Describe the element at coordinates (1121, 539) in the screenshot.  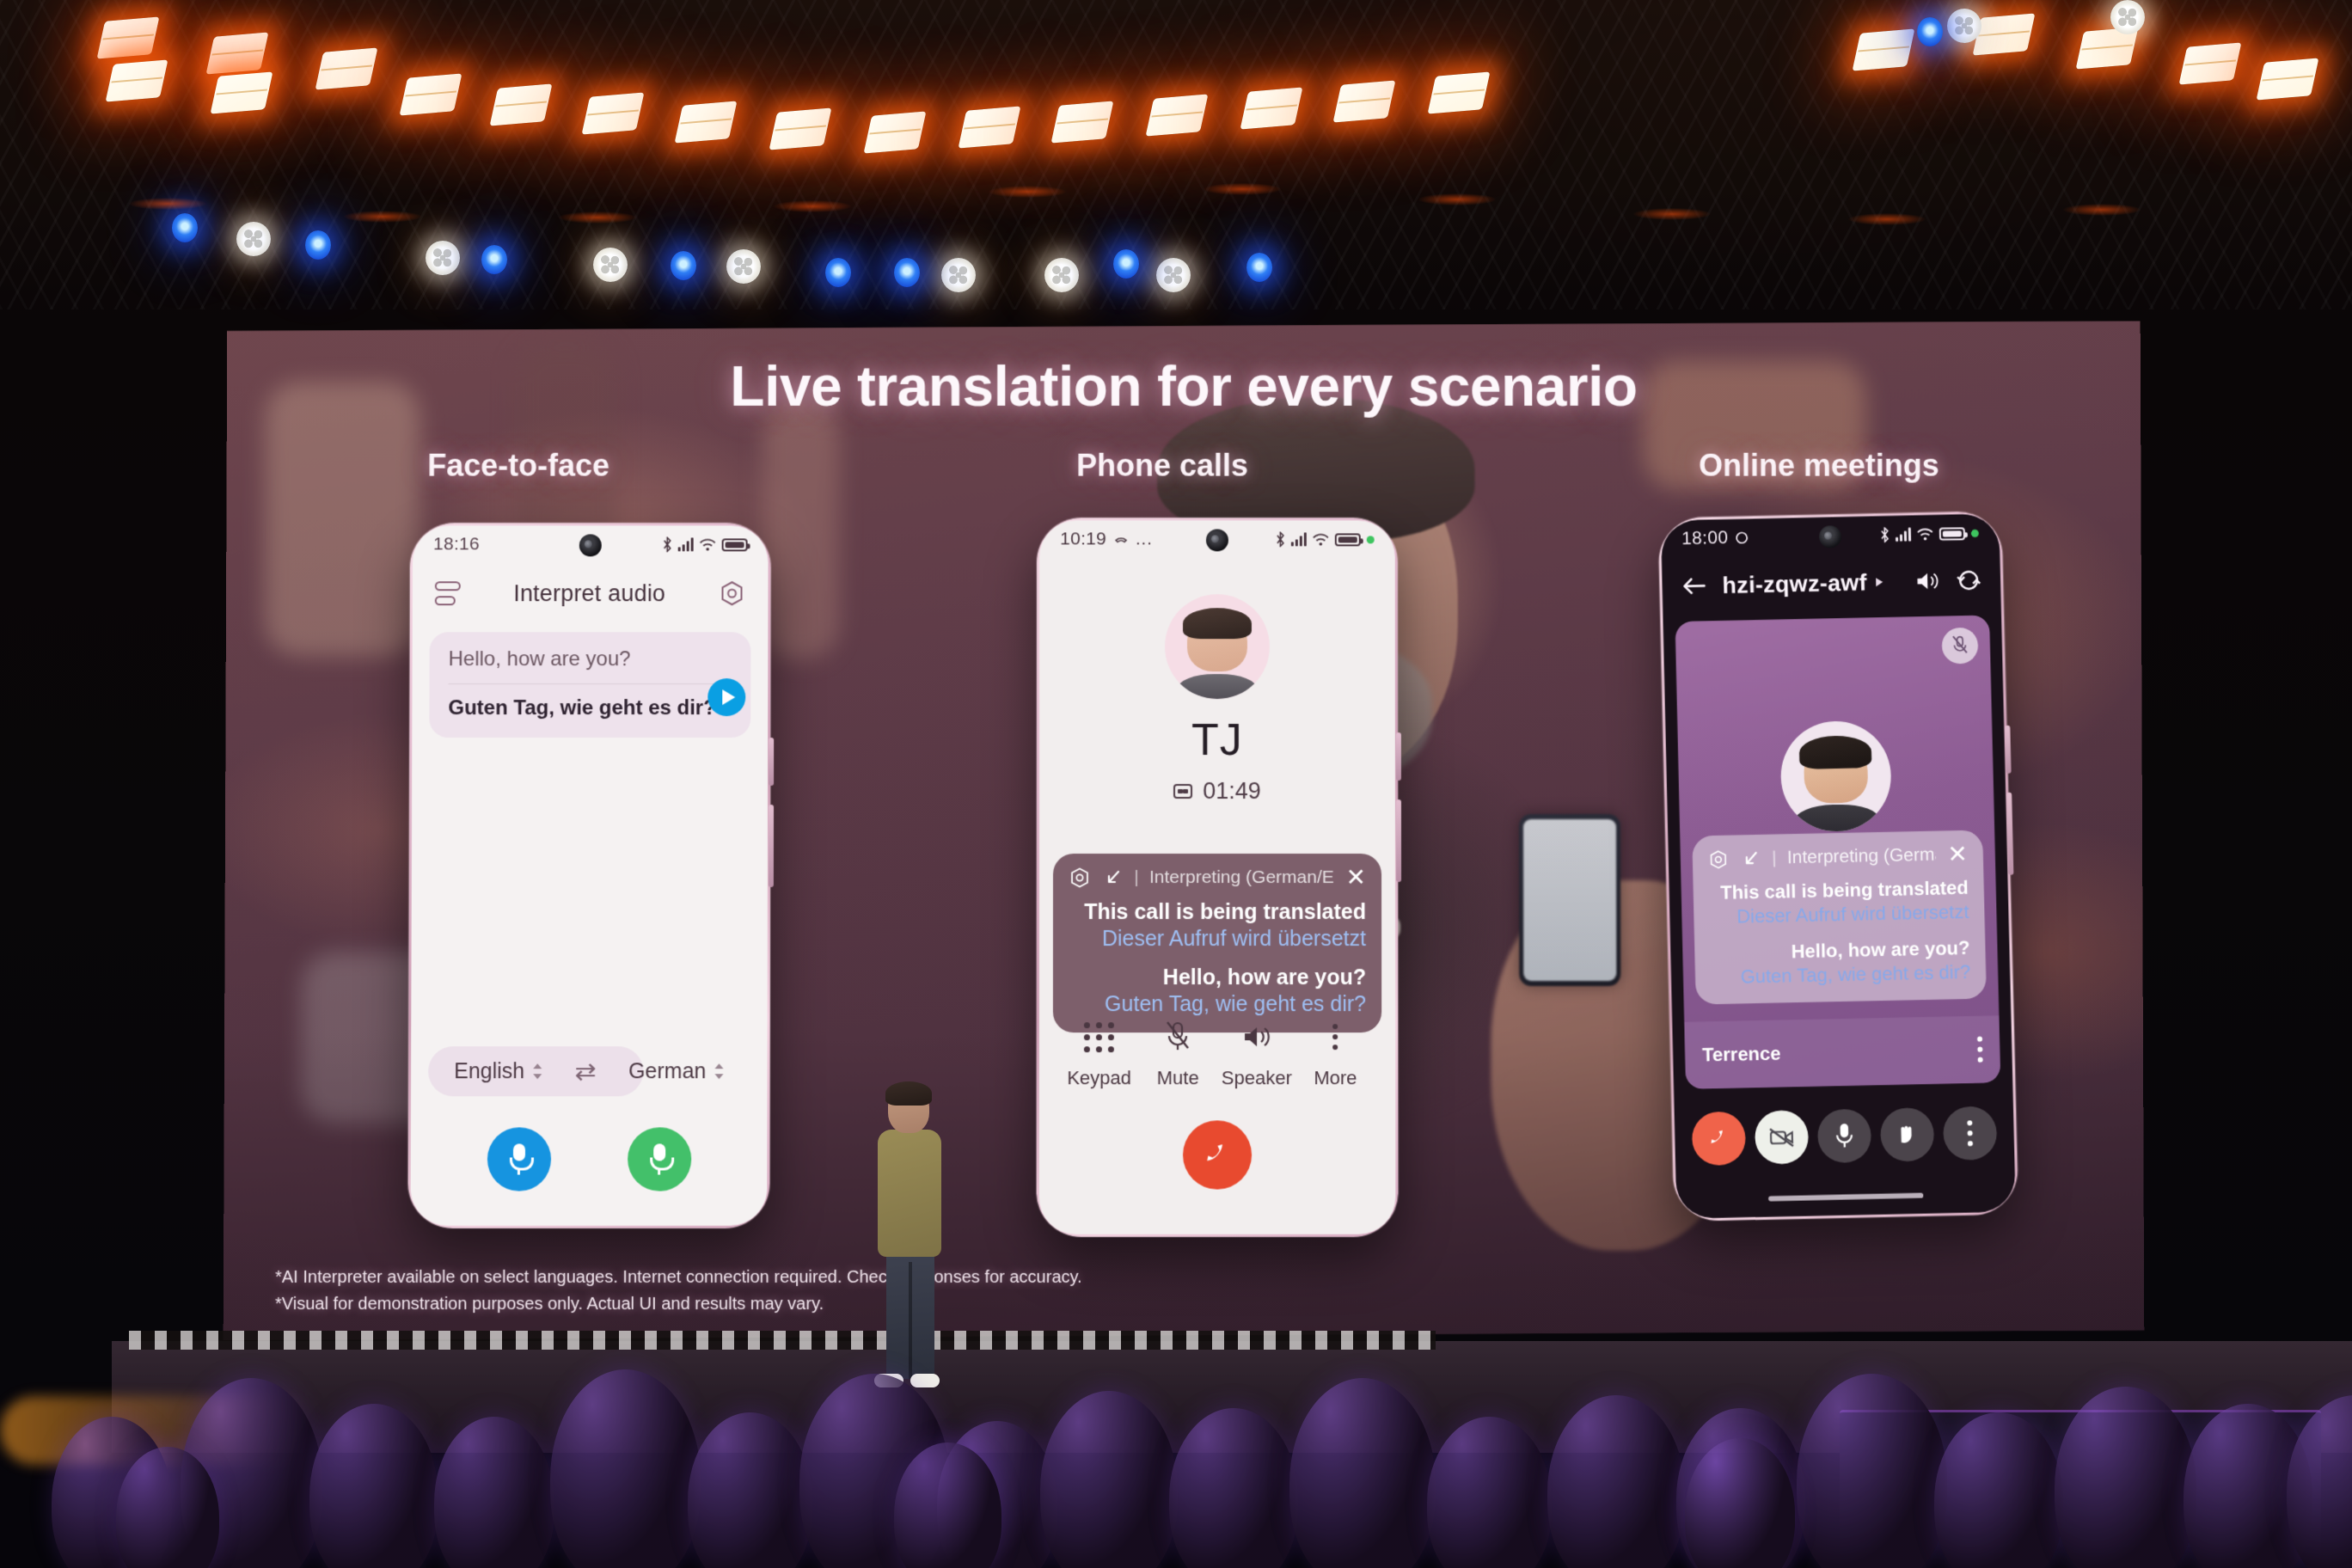
I see `call-missed-icon` at that location.